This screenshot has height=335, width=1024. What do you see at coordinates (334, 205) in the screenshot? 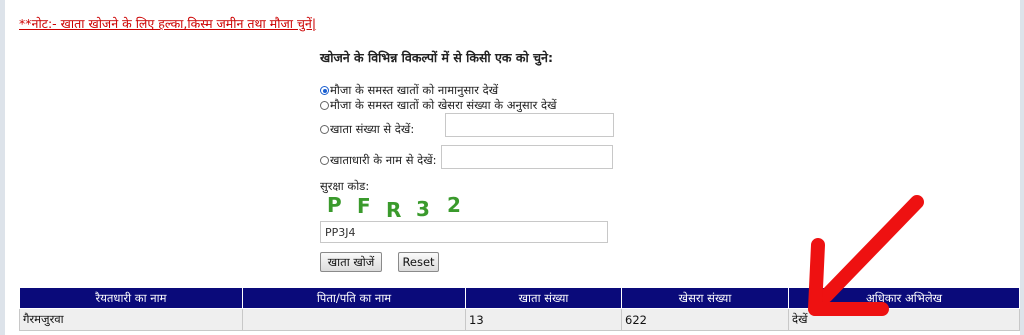
I see `captcha-char: P` at bounding box center [334, 205].